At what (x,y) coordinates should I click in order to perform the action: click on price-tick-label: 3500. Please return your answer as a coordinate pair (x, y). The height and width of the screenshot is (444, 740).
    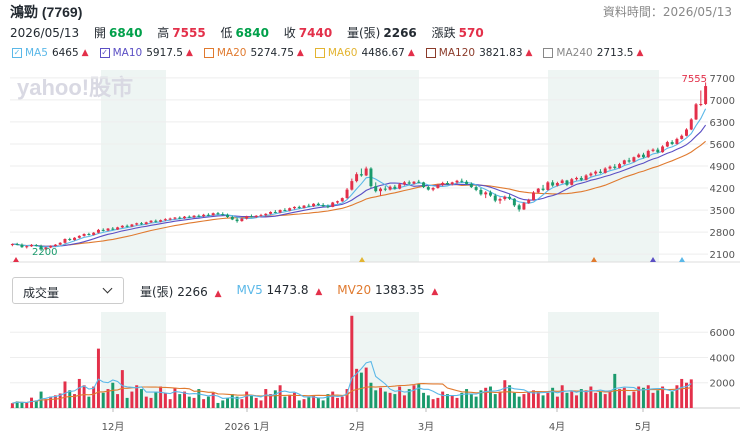
    Looking at the image, I should click on (722, 211).